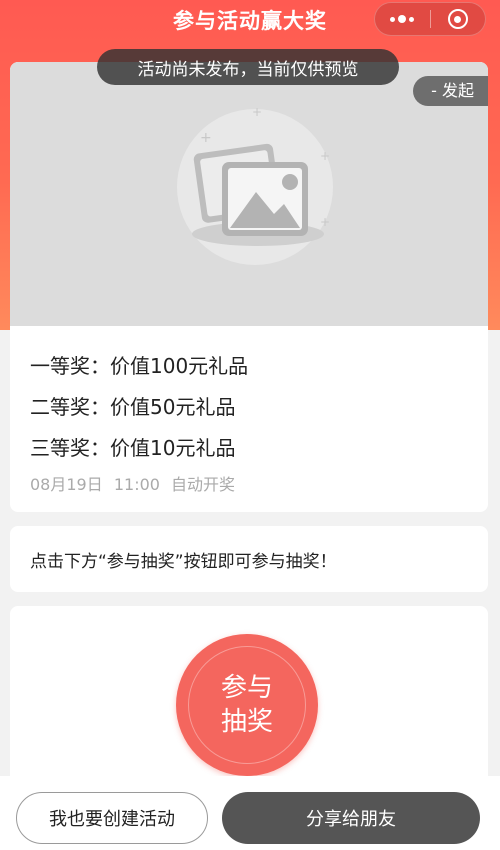 The image size is (500, 850). I want to click on hint-card: 点击下方“参与抽奖”按钮即可参与抽奖！, so click(249, 559).